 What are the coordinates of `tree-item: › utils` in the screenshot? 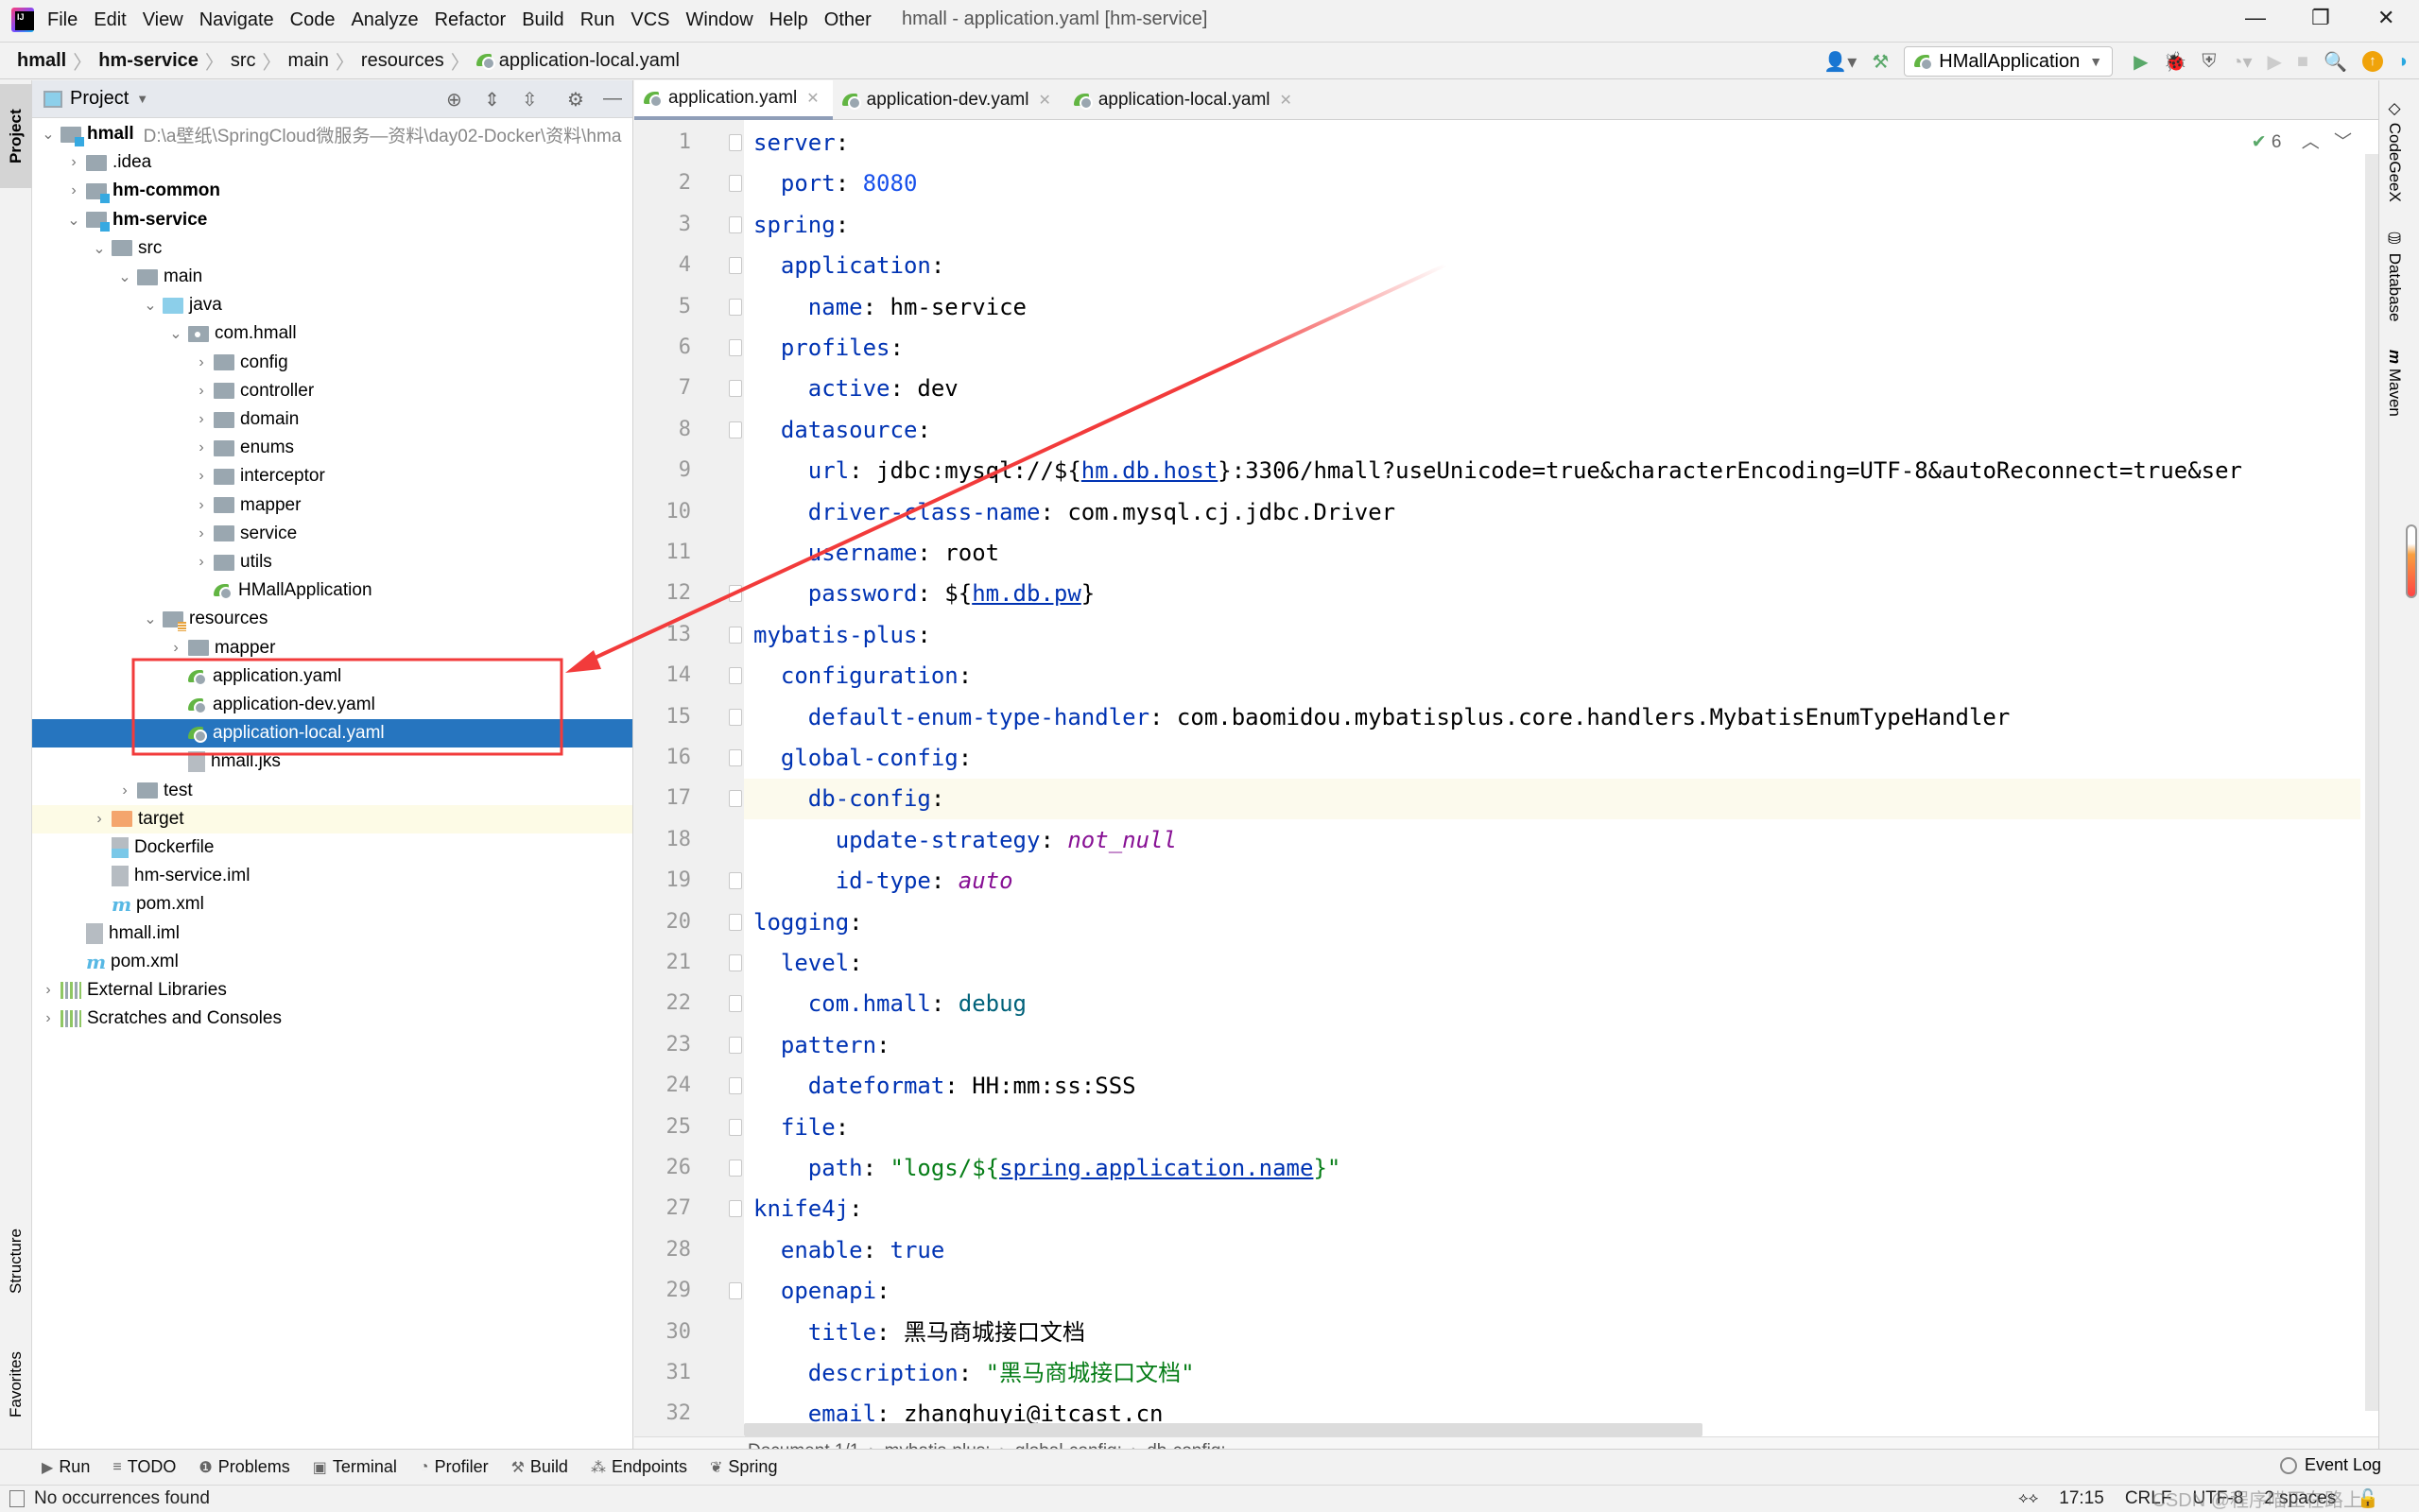 It's located at (332, 562).